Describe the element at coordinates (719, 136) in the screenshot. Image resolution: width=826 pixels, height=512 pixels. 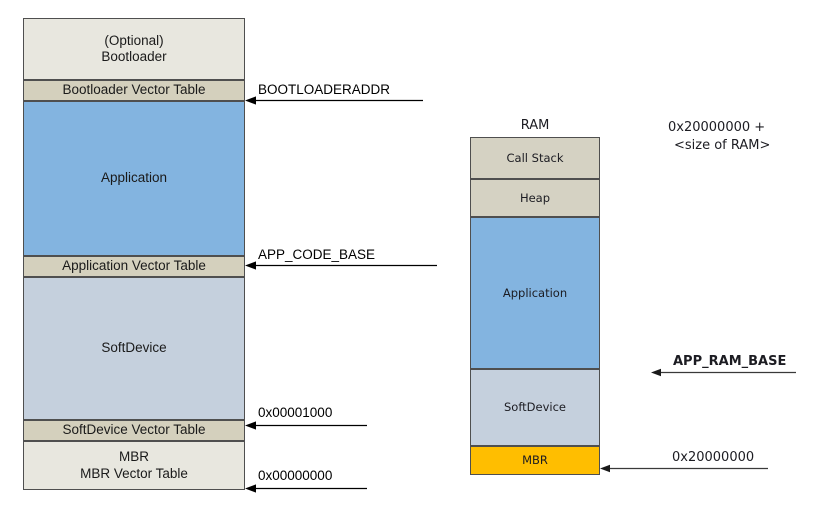
I see `annotation-ram-top-address: 0x20000000 + <size of RAM>` at that location.